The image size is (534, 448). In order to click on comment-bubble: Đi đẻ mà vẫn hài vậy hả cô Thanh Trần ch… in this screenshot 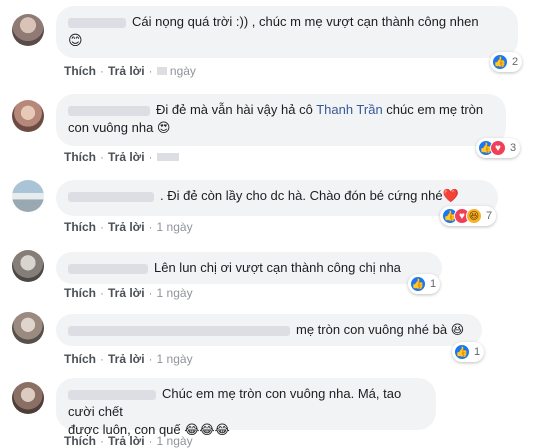, I will do `click(281, 120)`.